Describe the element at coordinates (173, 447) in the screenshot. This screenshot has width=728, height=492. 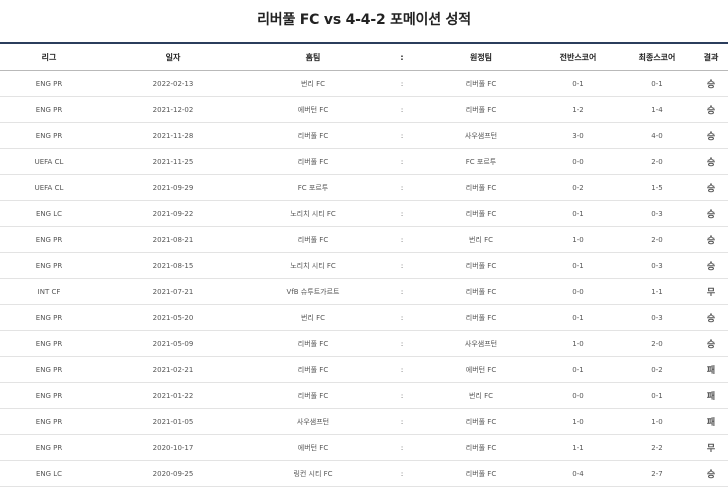
I see `cell-date: 2020-10-17` at that location.